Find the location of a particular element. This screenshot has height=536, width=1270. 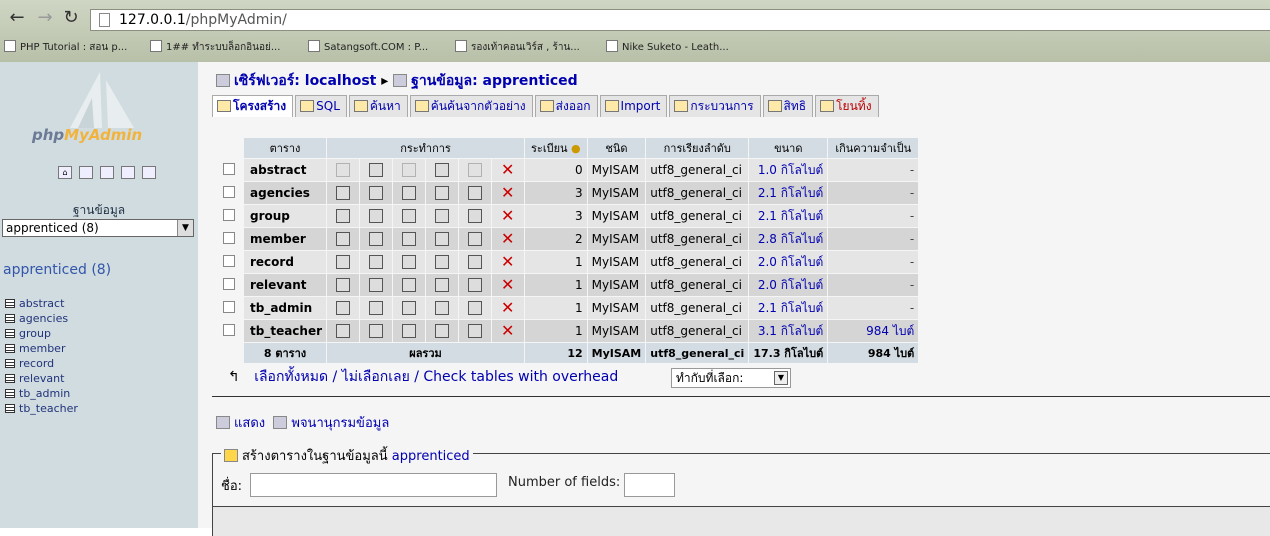

sql-query-icon is located at coordinates (107, 172).